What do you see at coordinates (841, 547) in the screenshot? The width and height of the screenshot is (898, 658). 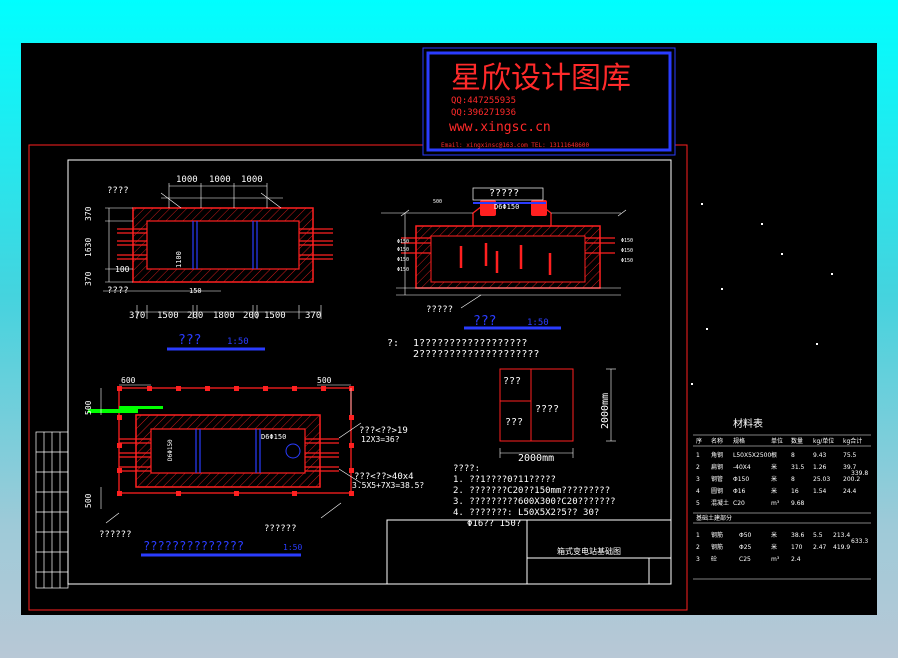 I see `mt-cell: 419.9` at bounding box center [841, 547].